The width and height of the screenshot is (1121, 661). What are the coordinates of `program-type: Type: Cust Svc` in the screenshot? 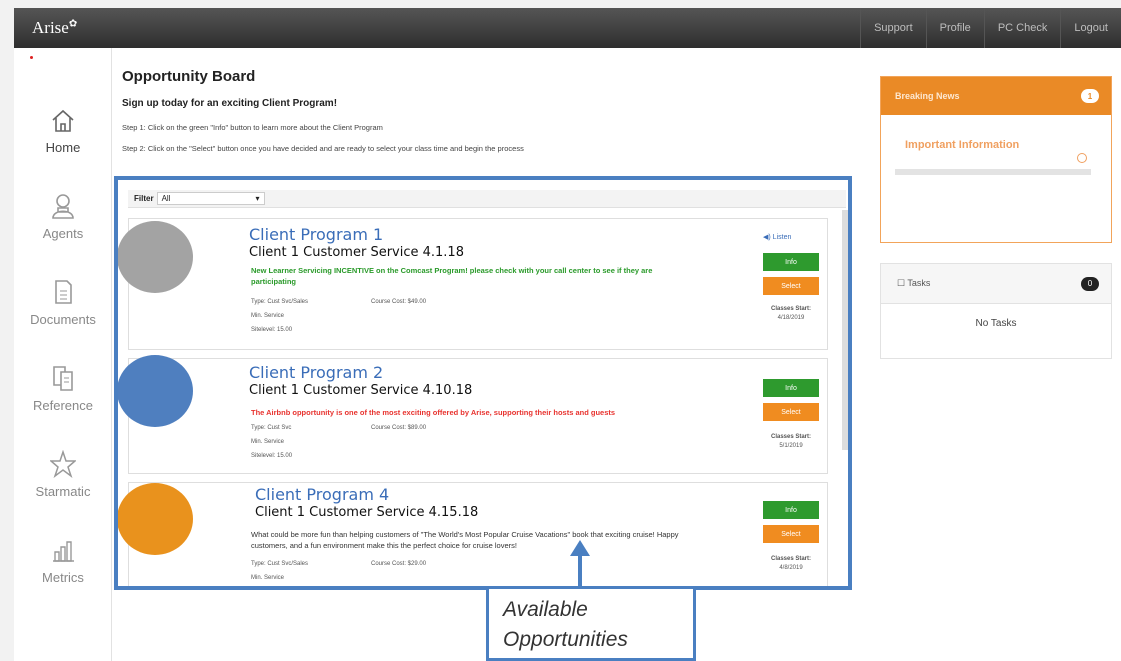 It's located at (271, 428).